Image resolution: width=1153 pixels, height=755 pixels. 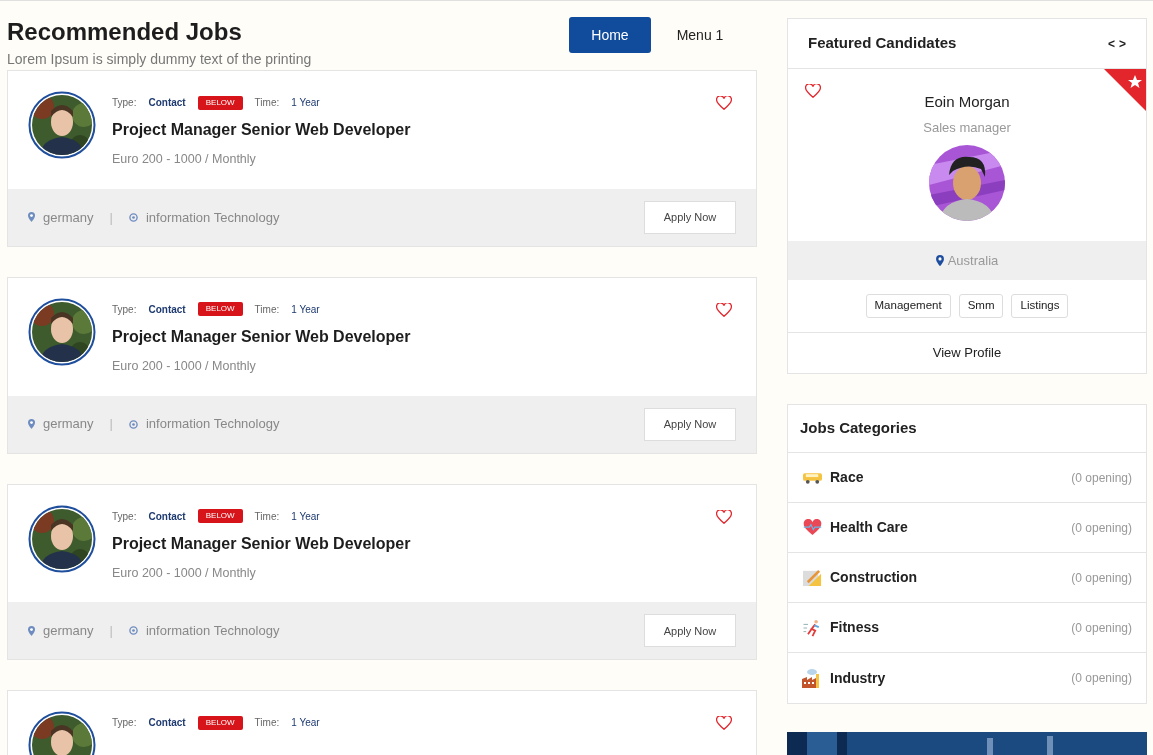 What do you see at coordinates (869, 527) in the screenshot?
I see `category-name: Health Care` at bounding box center [869, 527].